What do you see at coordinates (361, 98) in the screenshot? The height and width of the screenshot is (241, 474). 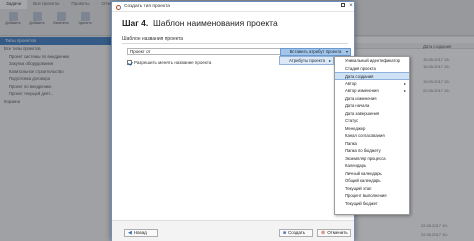 I see `attribute-menu-item-label: Дата изменения` at bounding box center [361, 98].